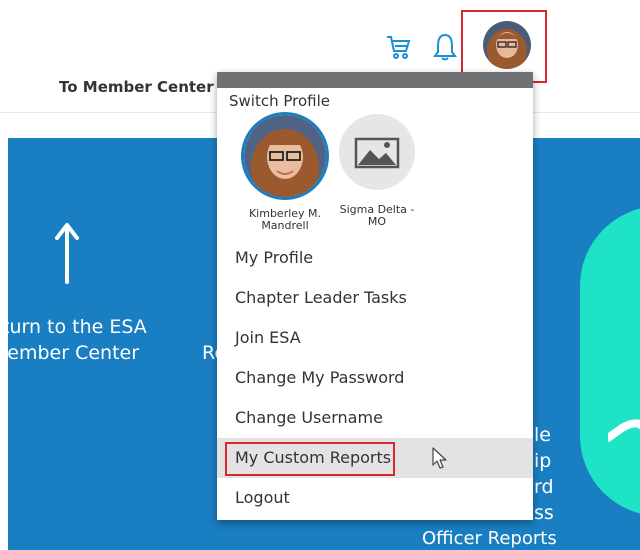 This screenshot has width=640, height=550. I want to click on profile-photo-image, so click(285, 156).